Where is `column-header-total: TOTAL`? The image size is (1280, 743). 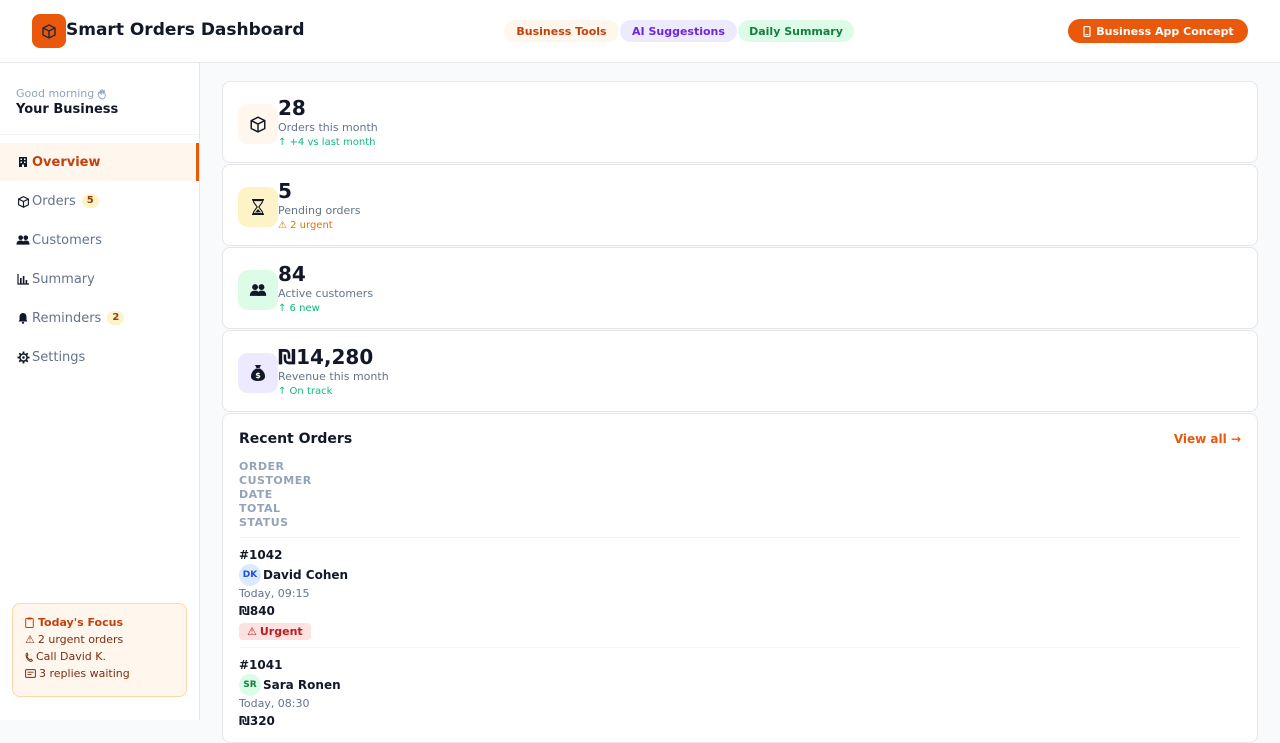 column-header-total: TOTAL is located at coordinates (275, 509).